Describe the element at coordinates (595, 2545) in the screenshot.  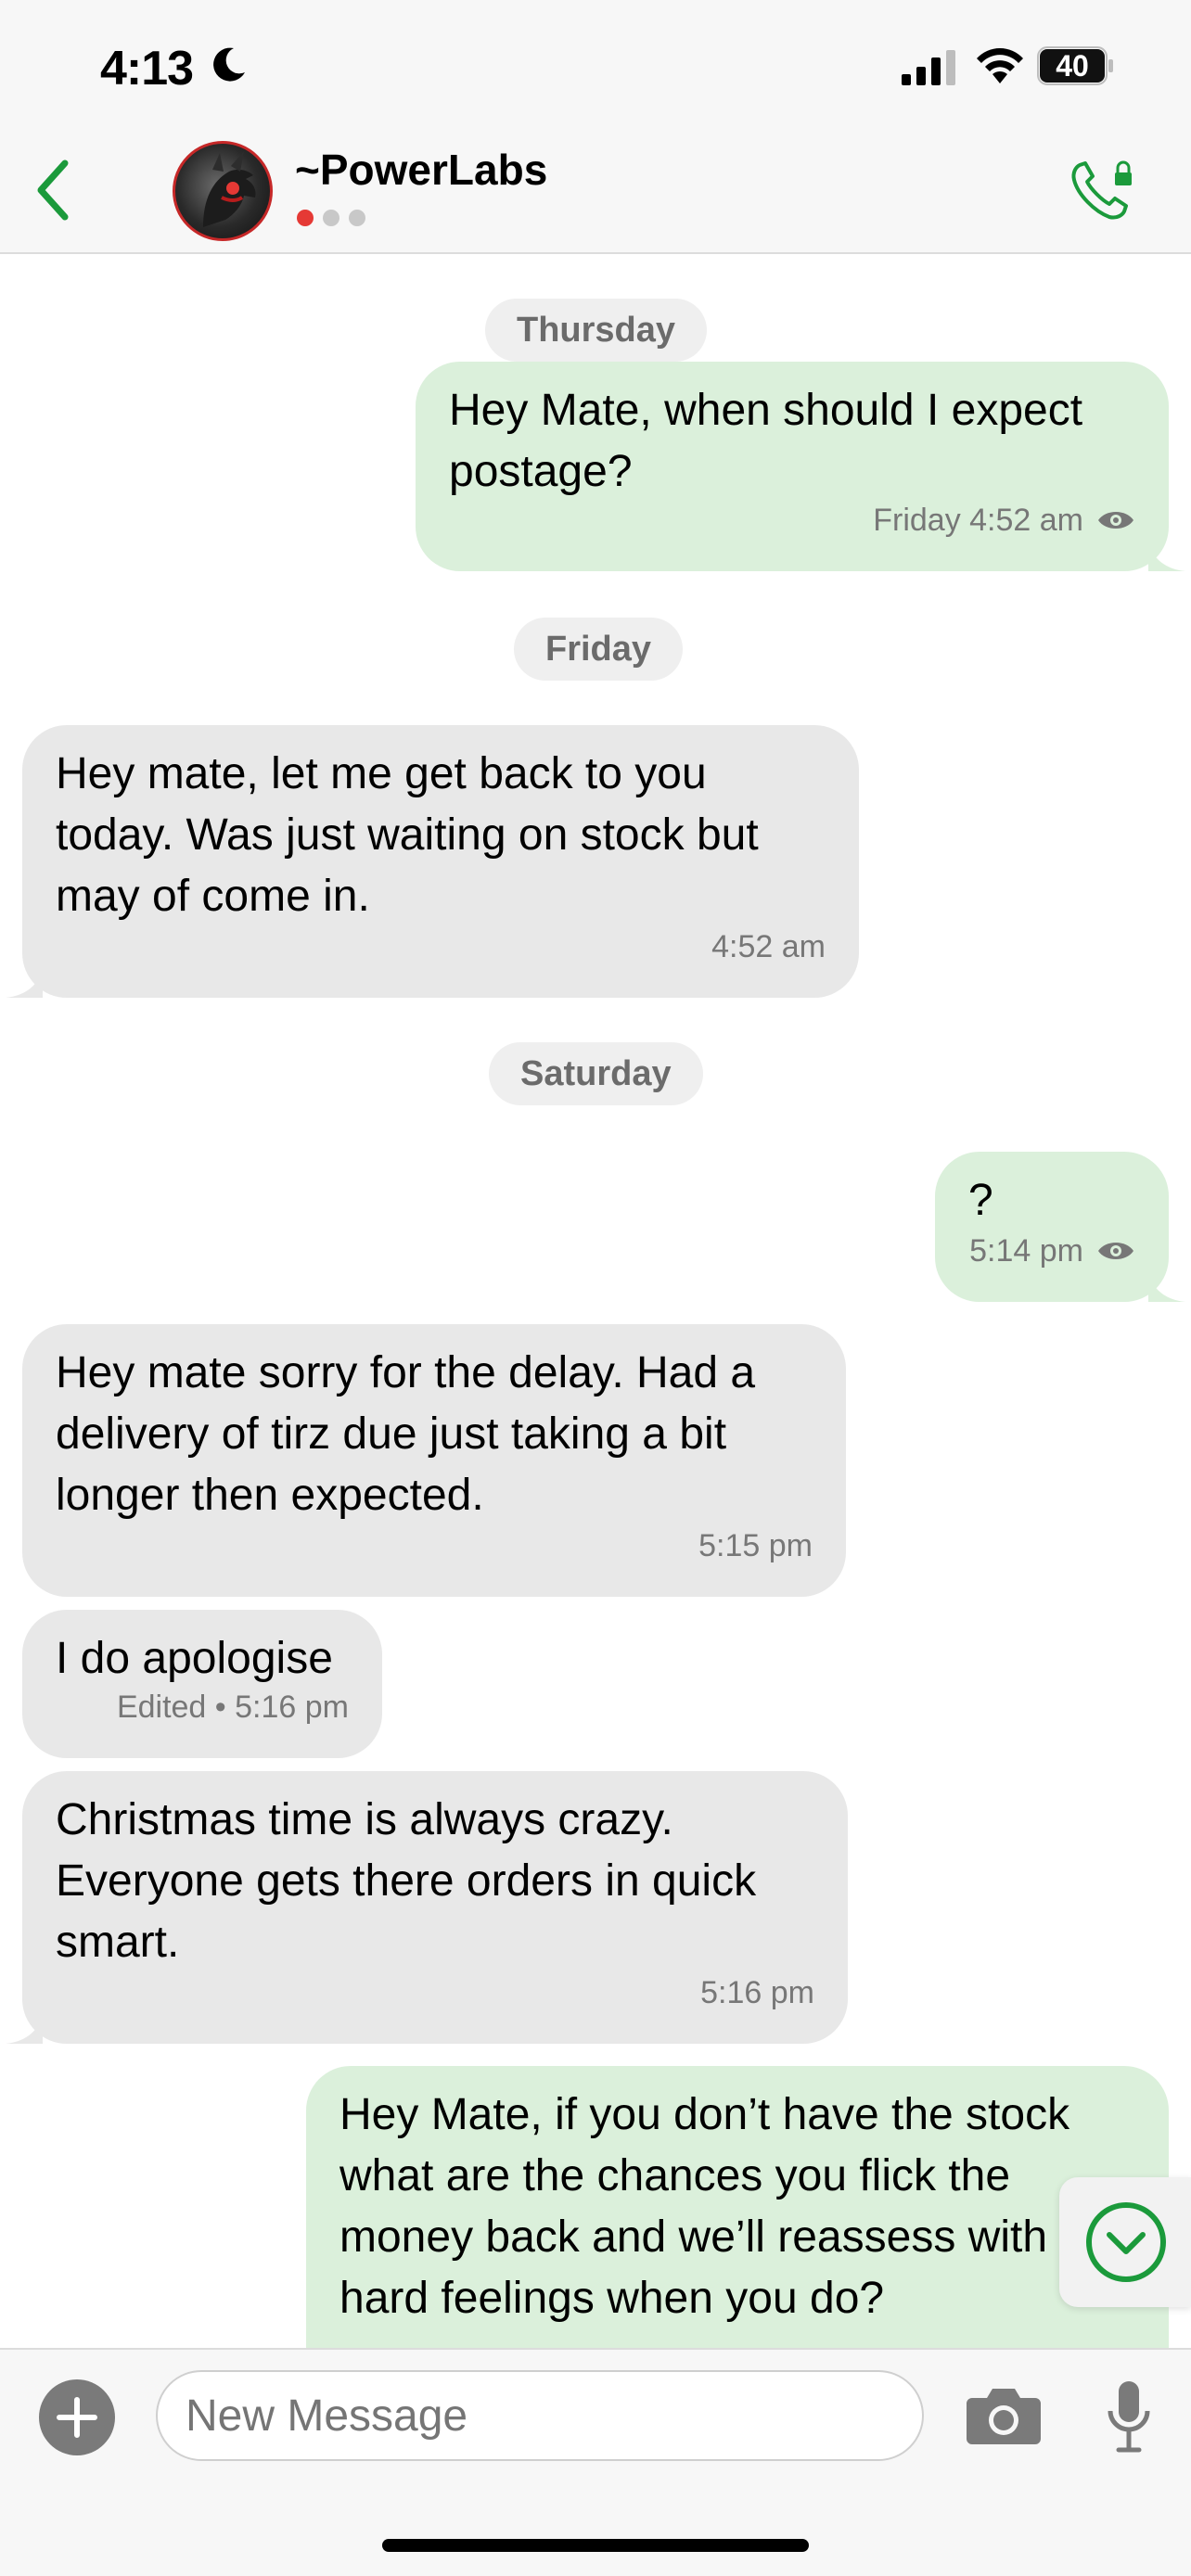
I see `home-indicator` at that location.